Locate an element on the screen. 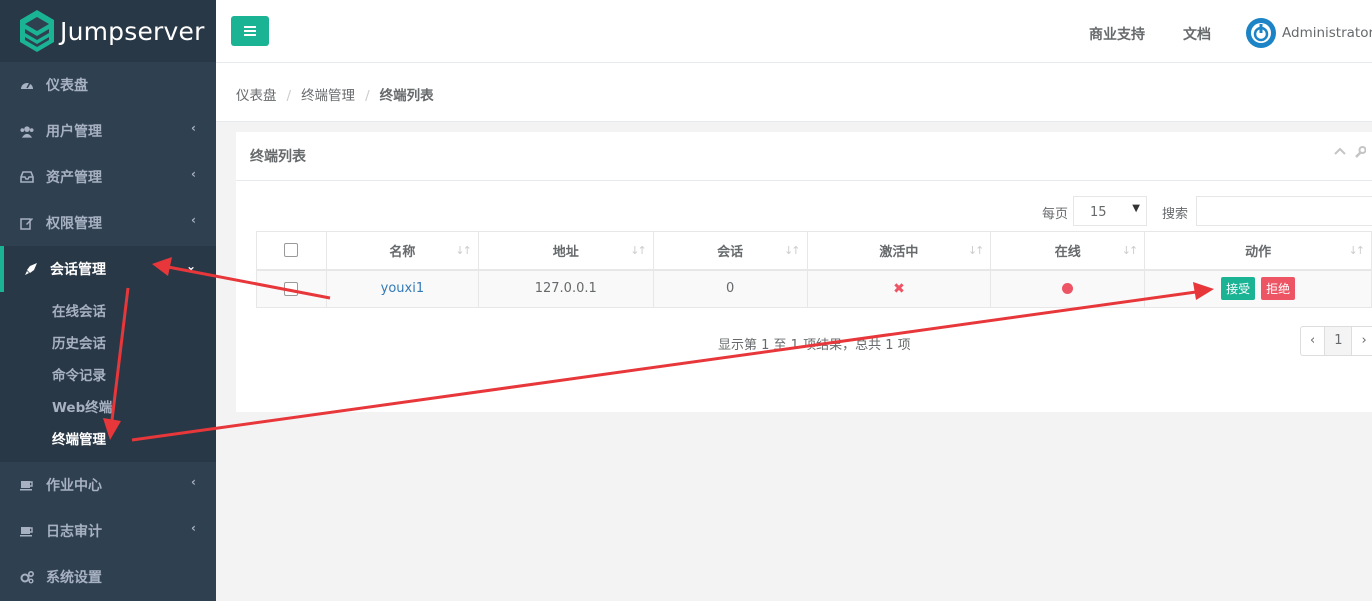 This screenshot has height=601, width=1372. column-header-actions: 动作 ↓↑ is located at coordinates (1258, 251).